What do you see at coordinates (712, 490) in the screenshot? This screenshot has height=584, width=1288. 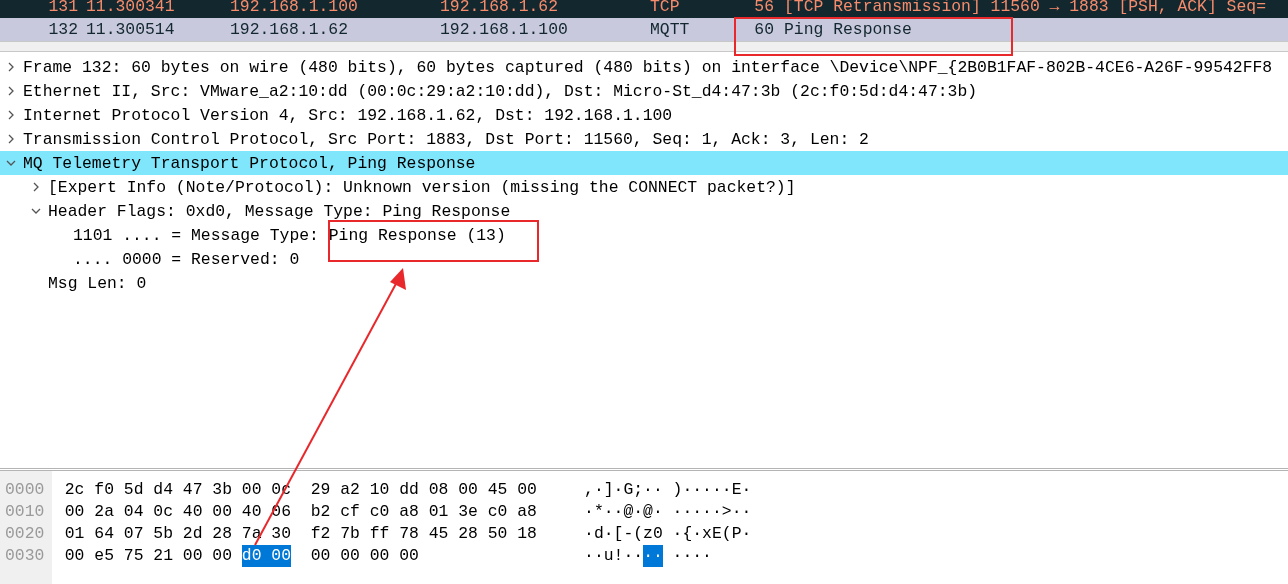 I see `ascii-text: )·····E·` at bounding box center [712, 490].